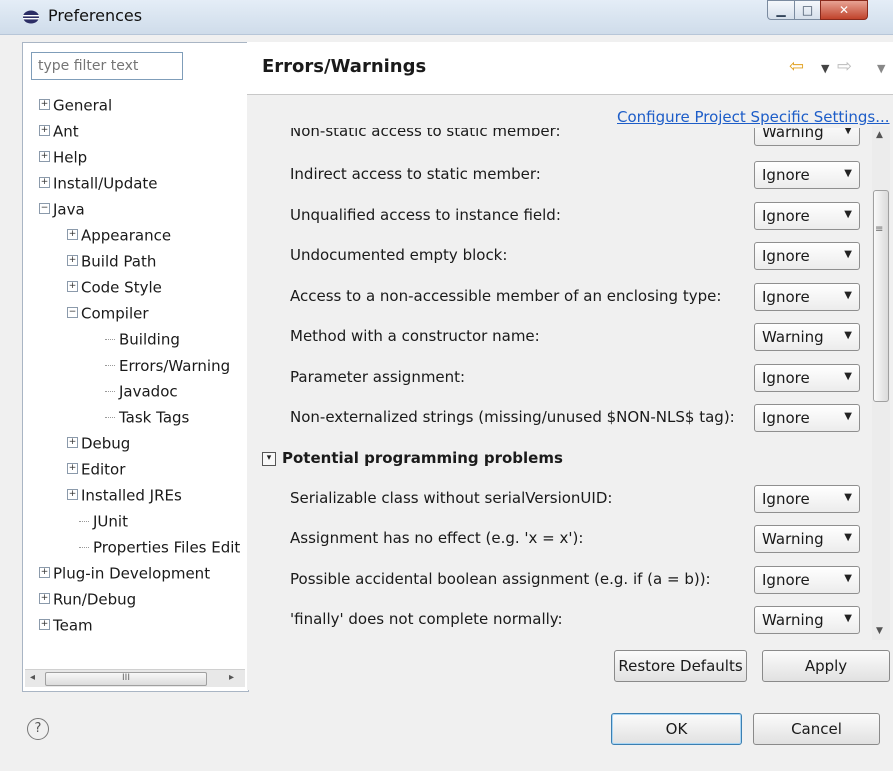 This screenshot has width=893, height=771. Describe the element at coordinates (826, 666) in the screenshot. I see `apply-button: Apply` at that location.